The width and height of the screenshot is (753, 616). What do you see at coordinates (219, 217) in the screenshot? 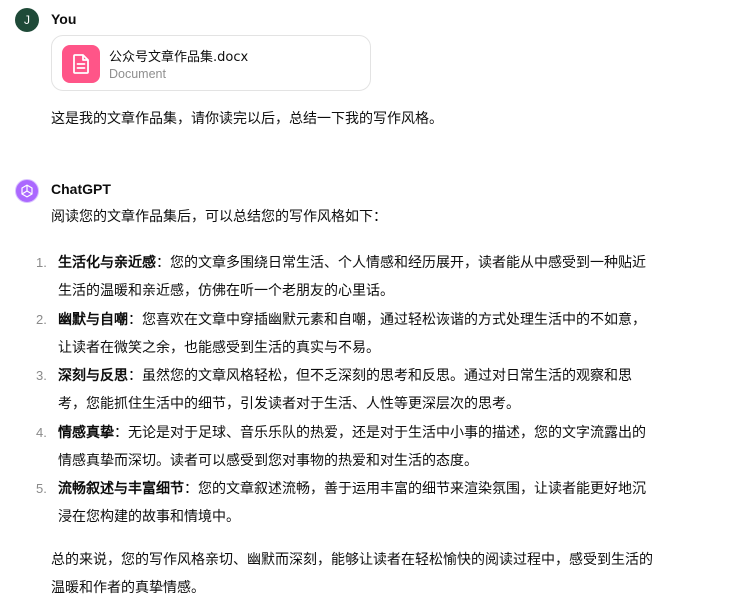
I see `assistant-intro-text: 阅读您的文章作品集后，可以总结您的写作风格如下：` at bounding box center [219, 217].